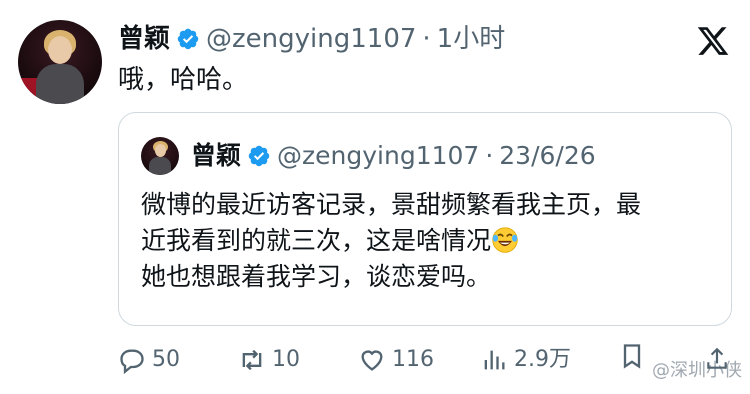 This screenshot has width=750, height=394. I want to click on quoted-text-line: 她也想跟着我学习，谈恋爱吗。, so click(316, 276).